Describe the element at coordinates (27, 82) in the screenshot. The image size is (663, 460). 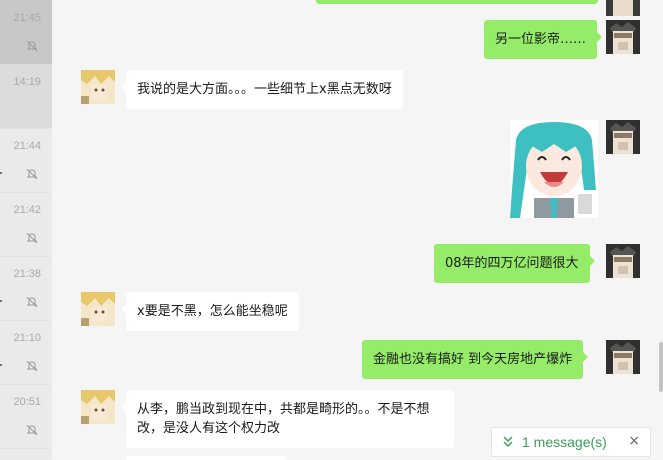
I see `conversation-time: 14:19` at that location.